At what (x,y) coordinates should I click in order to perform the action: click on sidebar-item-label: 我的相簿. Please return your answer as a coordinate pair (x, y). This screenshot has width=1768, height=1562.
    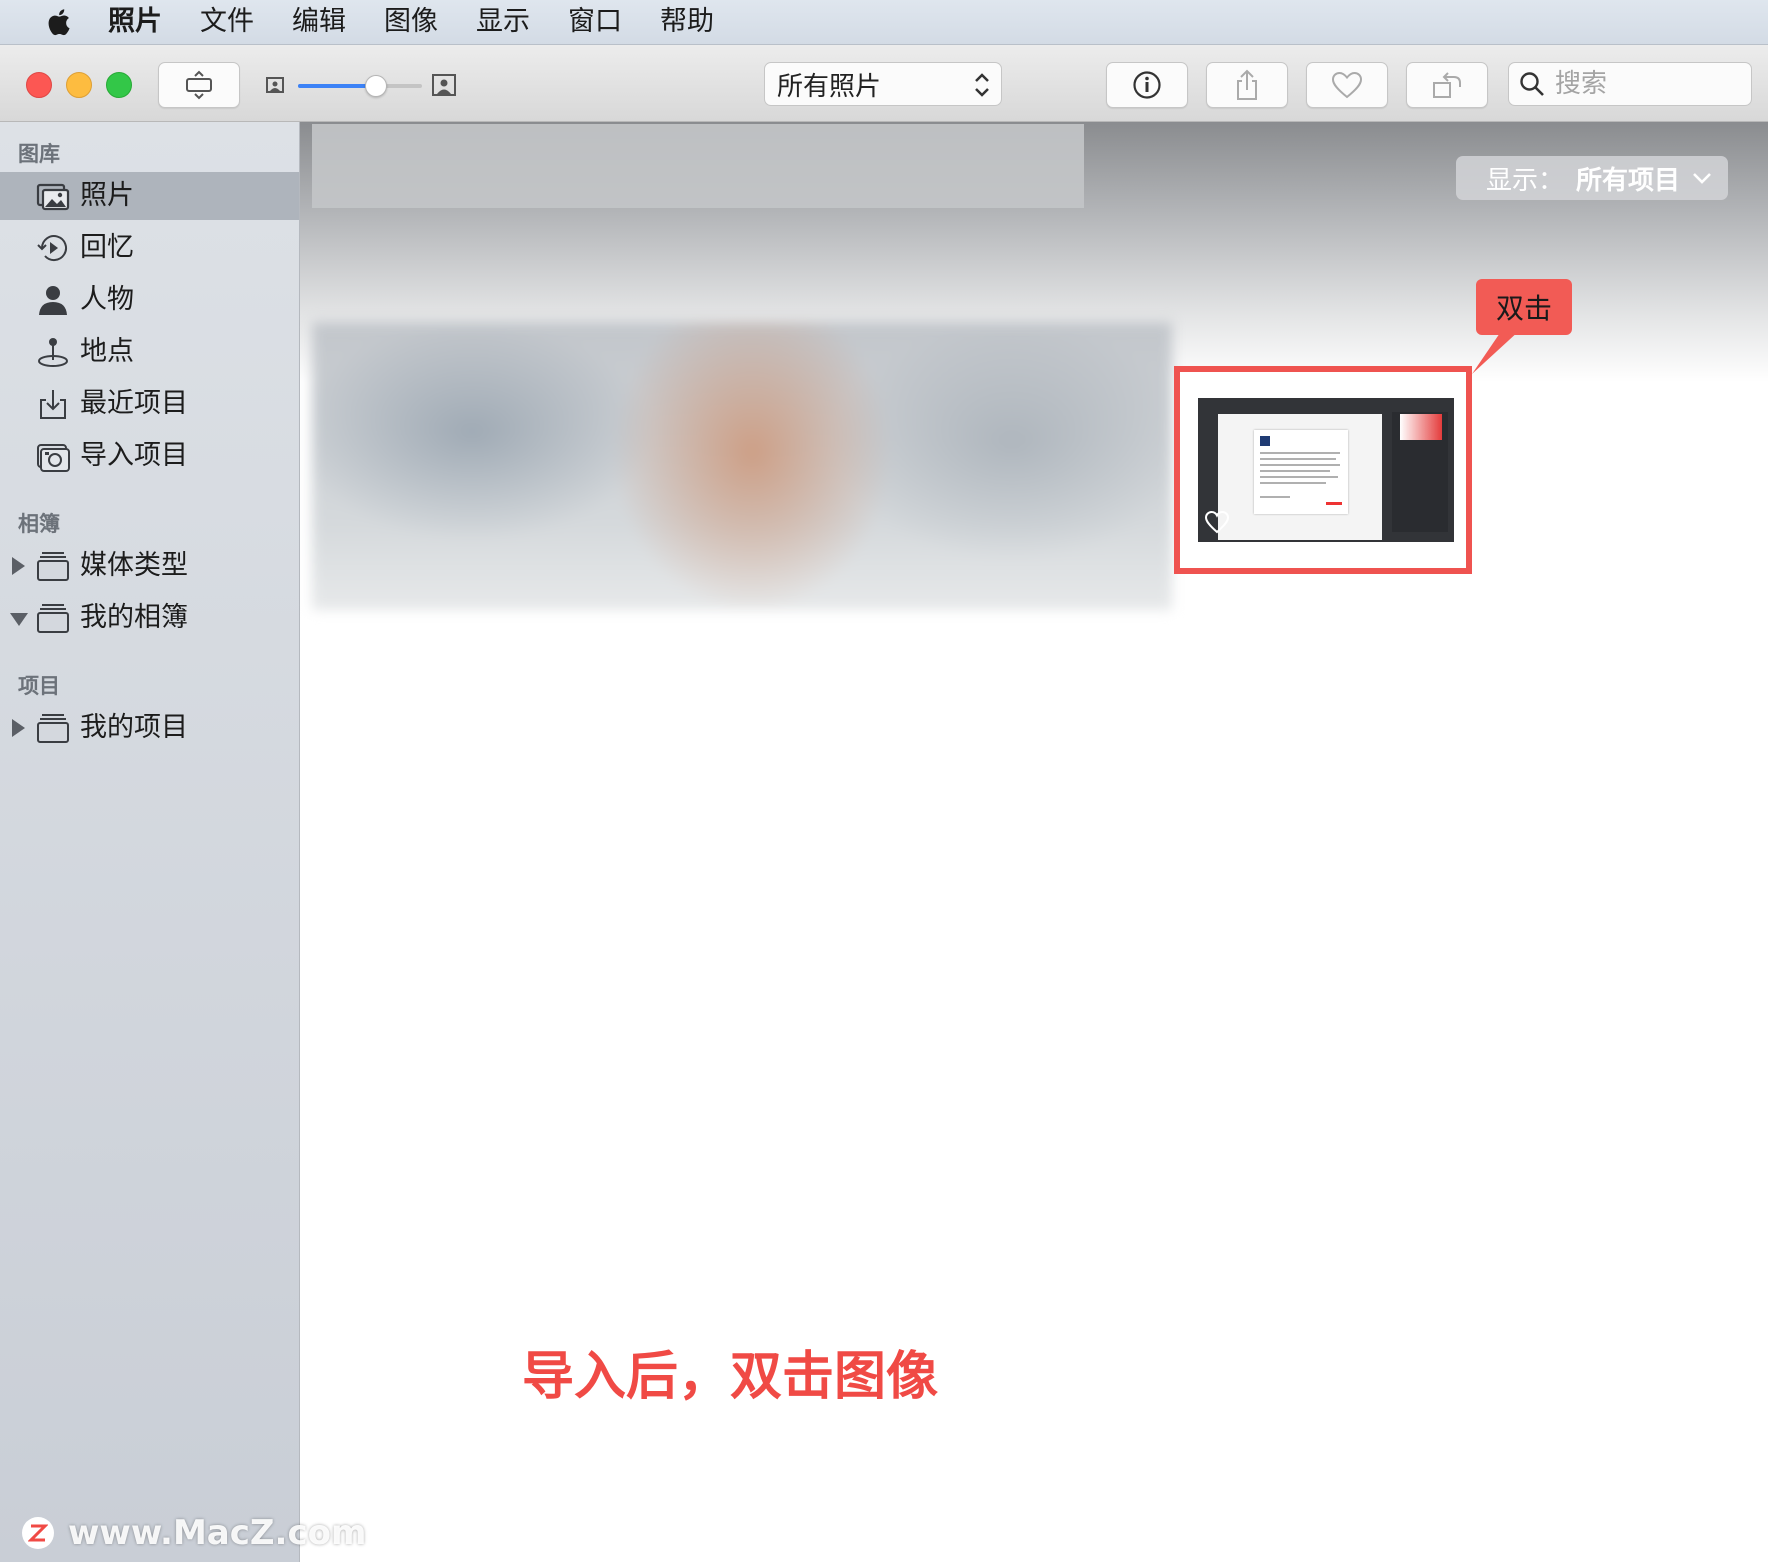
    Looking at the image, I should click on (134, 617).